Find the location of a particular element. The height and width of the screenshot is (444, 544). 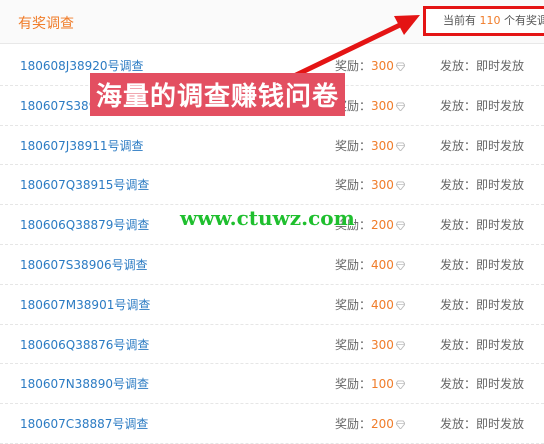

survey-title-link: 180608J38920号调查 is located at coordinates (82, 65).